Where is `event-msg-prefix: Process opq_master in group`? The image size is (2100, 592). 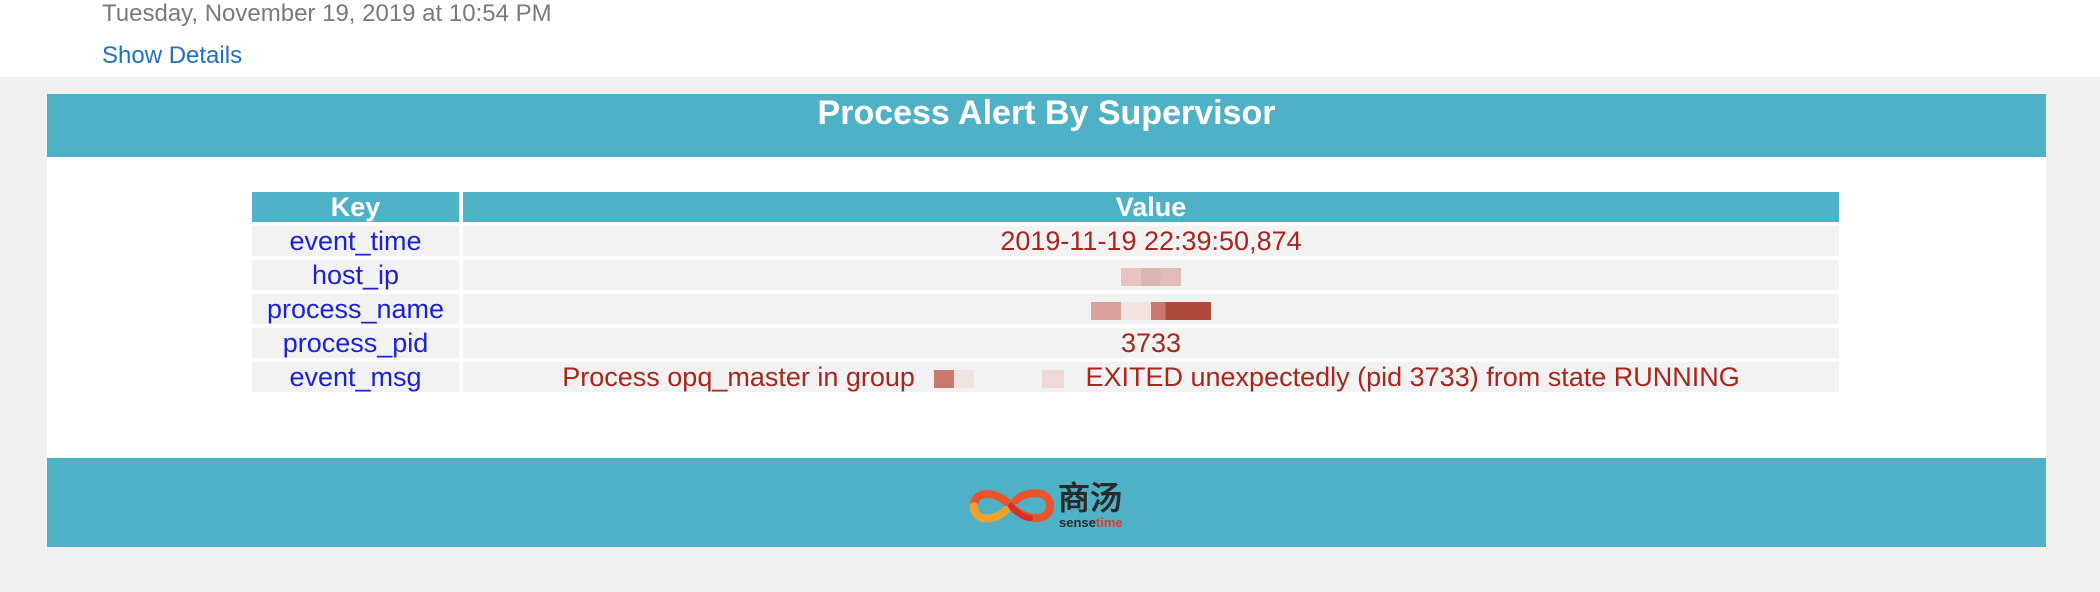
event-msg-prefix: Process opq_master in group is located at coordinates (738, 377).